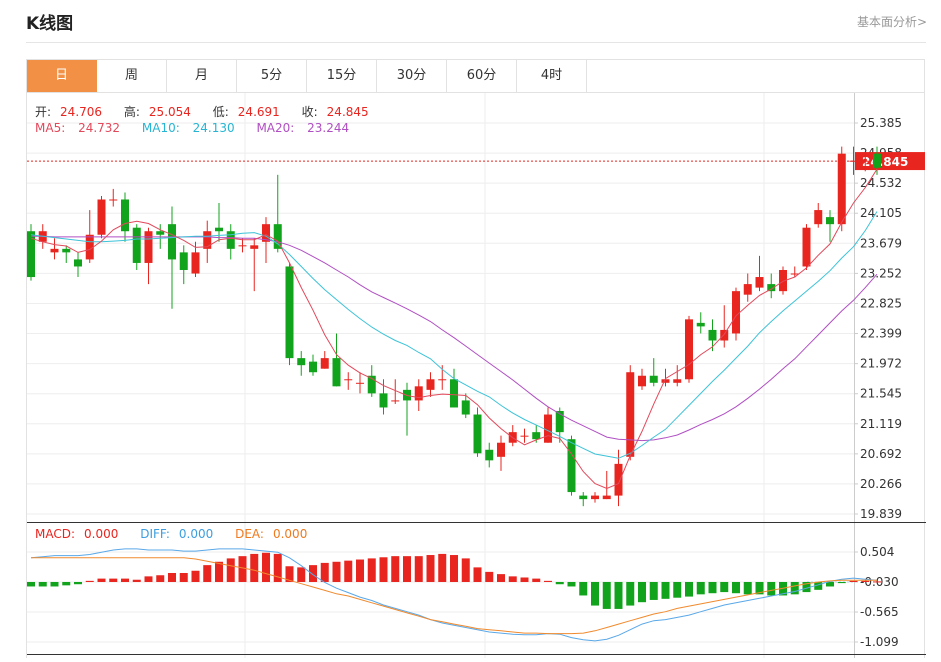  What do you see at coordinates (275, 128) in the screenshot?
I see `ma20-label: MA20:` at bounding box center [275, 128].